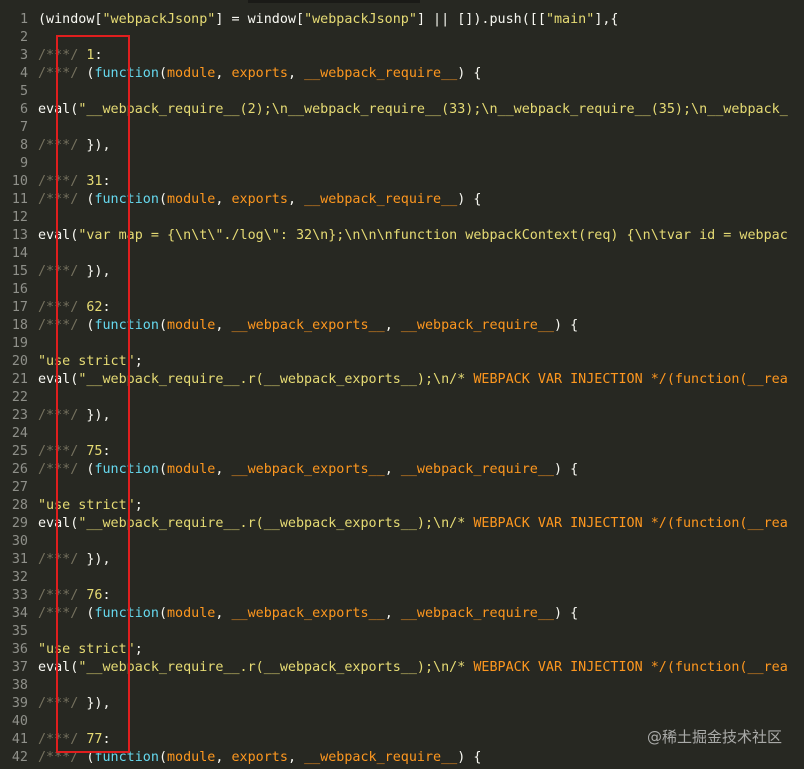  I want to click on code-line: 15 /***/ }),, so click(402, 272).